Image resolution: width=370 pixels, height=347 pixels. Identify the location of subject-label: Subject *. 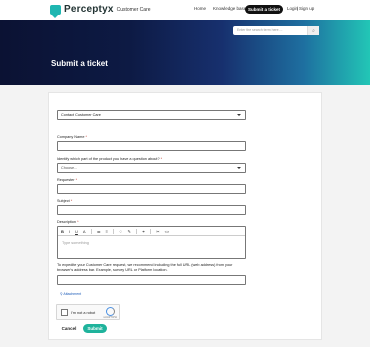
(65, 201).